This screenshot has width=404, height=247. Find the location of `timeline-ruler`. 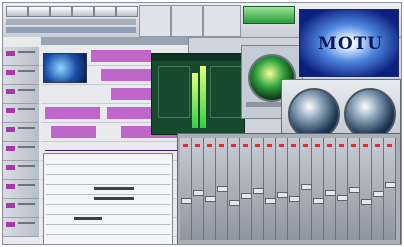

timeline-ruler is located at coordinates (114, 41).